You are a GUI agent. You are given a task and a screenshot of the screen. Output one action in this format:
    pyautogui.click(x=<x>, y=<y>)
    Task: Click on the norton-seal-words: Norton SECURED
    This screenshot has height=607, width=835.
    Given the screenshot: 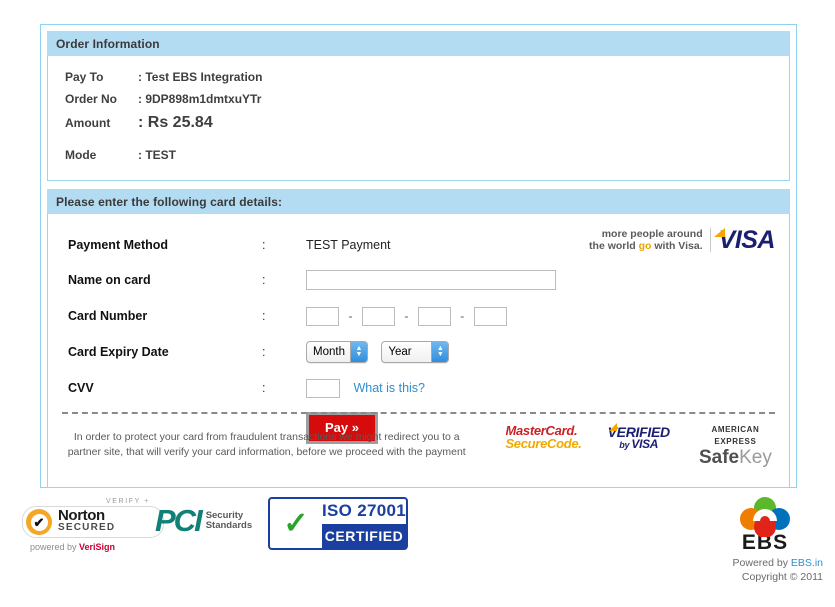 What is the action you would take?
    pyautogui.click(x=87, y=520)
    